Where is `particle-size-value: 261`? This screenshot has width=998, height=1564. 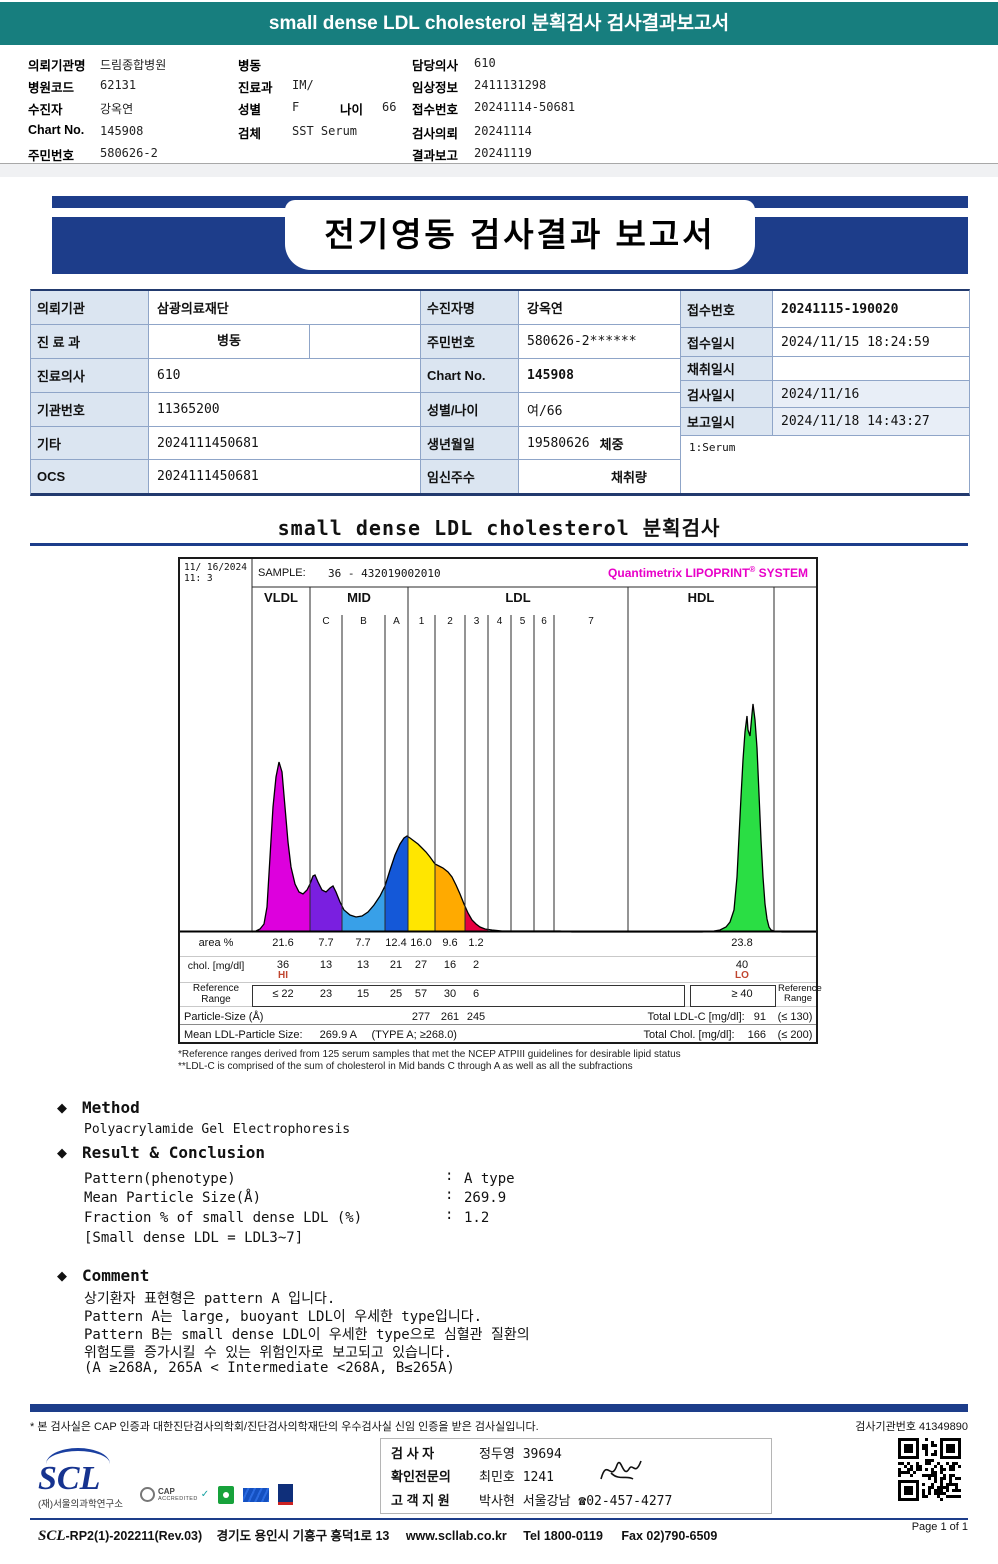
particle-size-value: 261 is located at coordinates (450, 1017).